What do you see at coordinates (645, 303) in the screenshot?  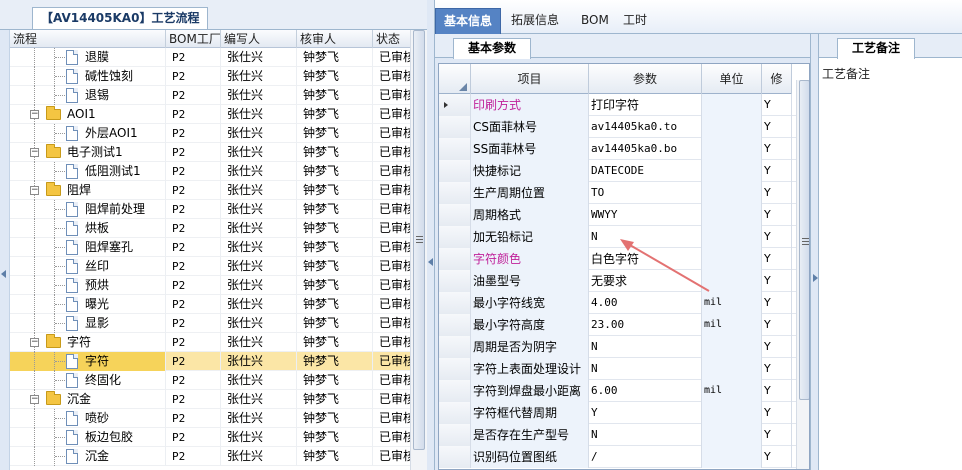 I see `param-value-cell: 4.00` at bounding box center [645, 303].